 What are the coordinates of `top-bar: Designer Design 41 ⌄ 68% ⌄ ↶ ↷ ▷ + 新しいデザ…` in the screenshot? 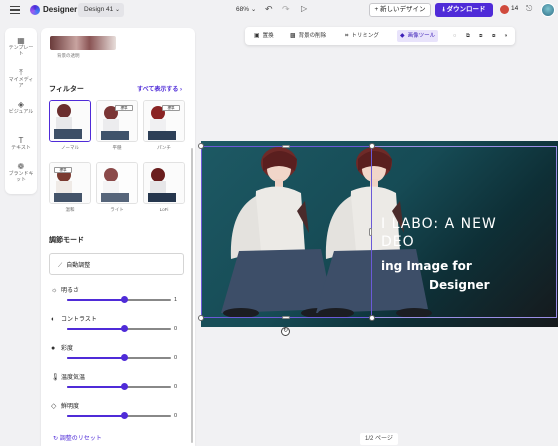 It's located at (279, 11).